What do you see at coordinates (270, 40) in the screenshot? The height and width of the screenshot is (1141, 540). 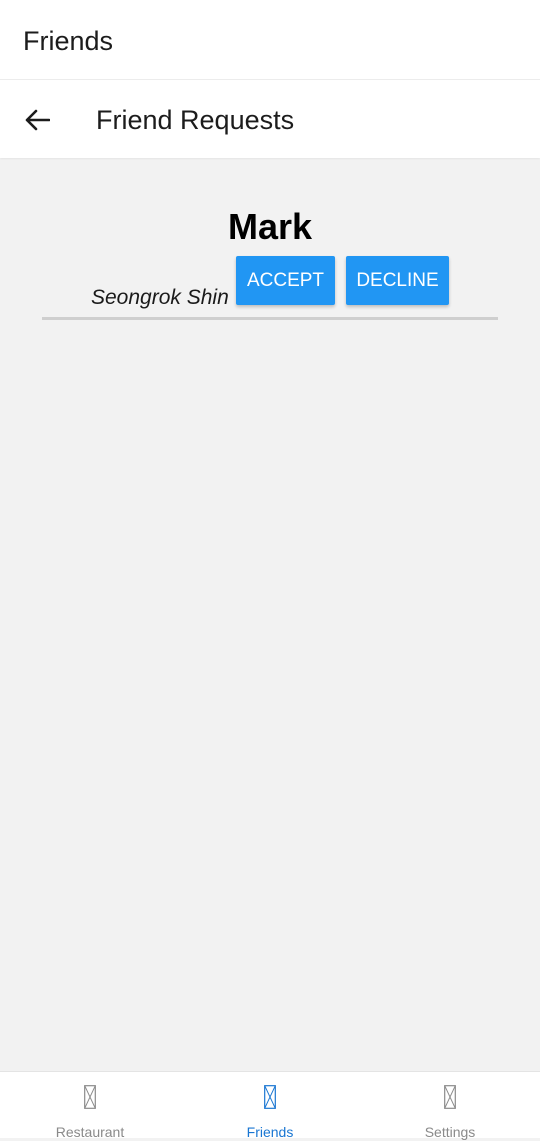 I see `app-header: Friends` at bounding box center [270, 40].